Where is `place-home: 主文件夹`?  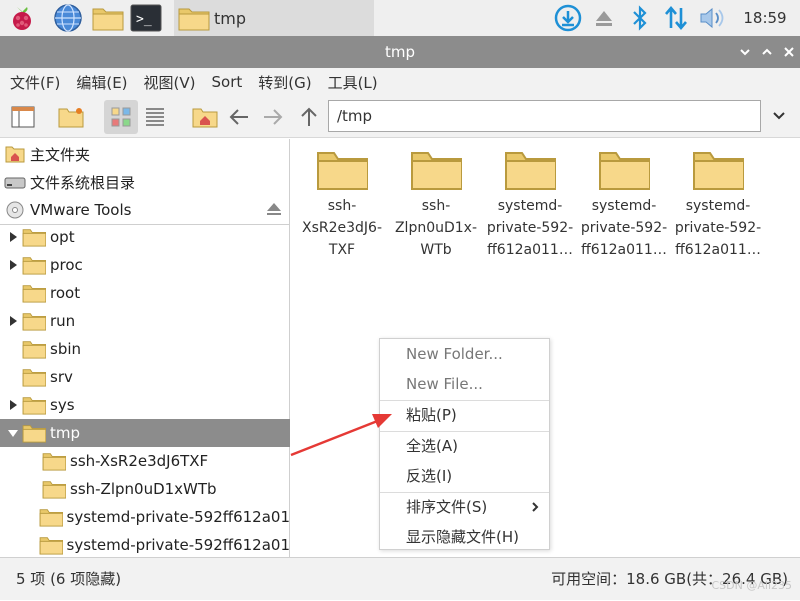
place-home: 主文件夹 is located at coordinates (47, 154).